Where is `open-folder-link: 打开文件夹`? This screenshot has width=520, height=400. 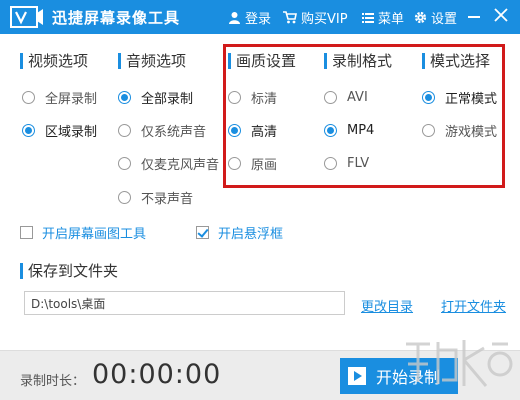
open-folder-link: 打开文件夹 is located at coordinates (473, 305).